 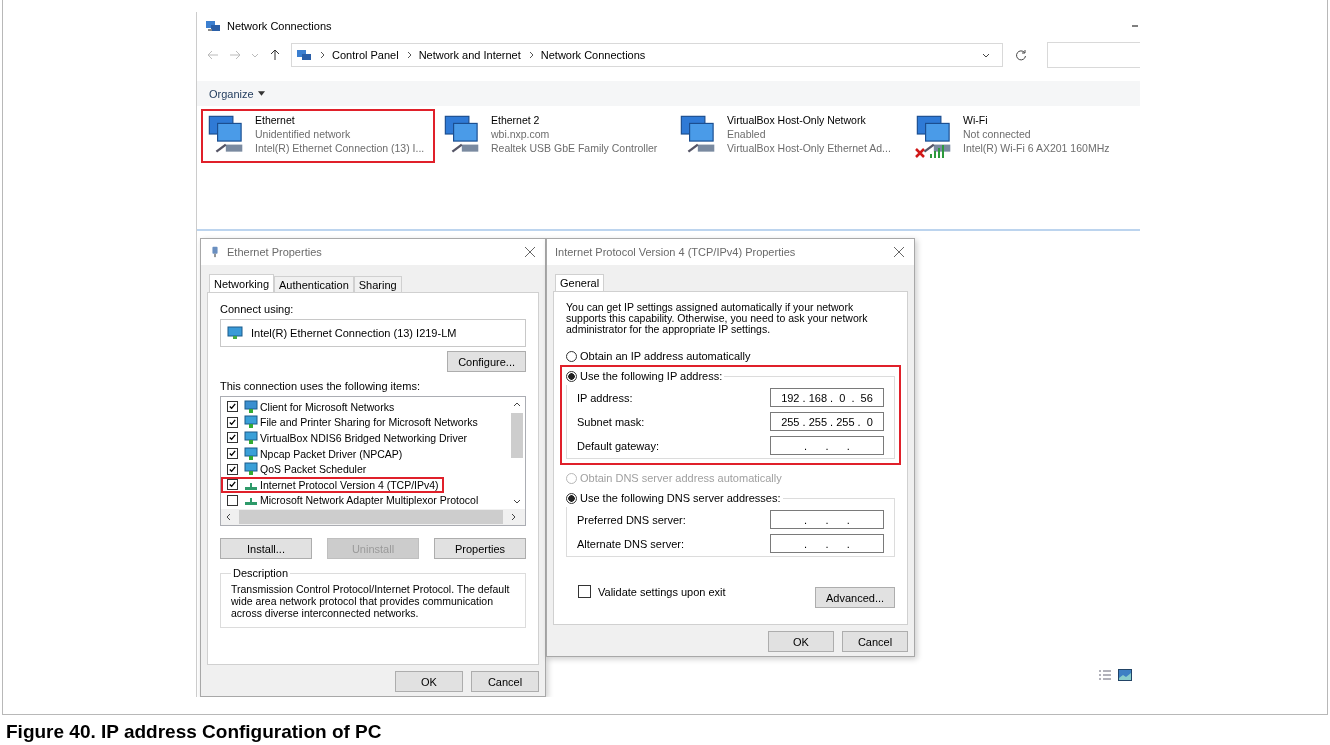 What do you see at coordinates (194, 731) in the screenshot?
I see `figure-caption: Figure 40. IP address Configuration of PC` at bounding box center [194, 731].